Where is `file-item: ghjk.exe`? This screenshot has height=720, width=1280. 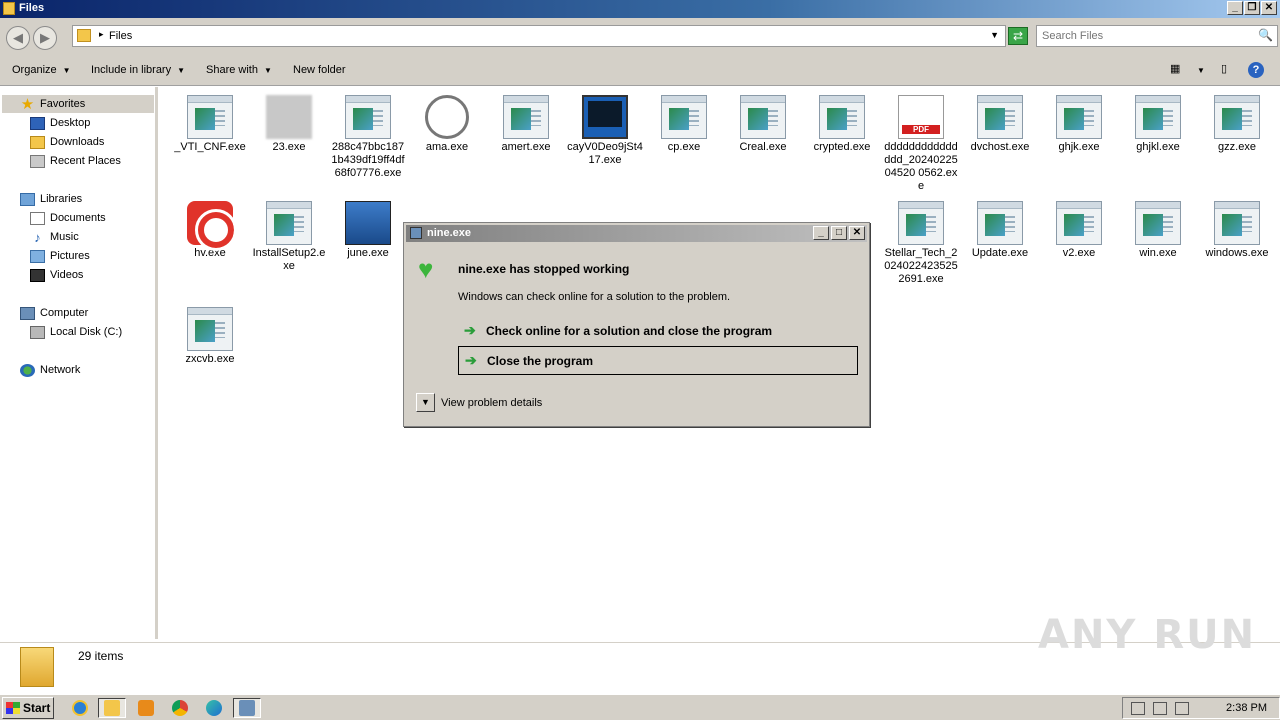 file-item: ghjk.exe is located at coordinates (1079, 120).